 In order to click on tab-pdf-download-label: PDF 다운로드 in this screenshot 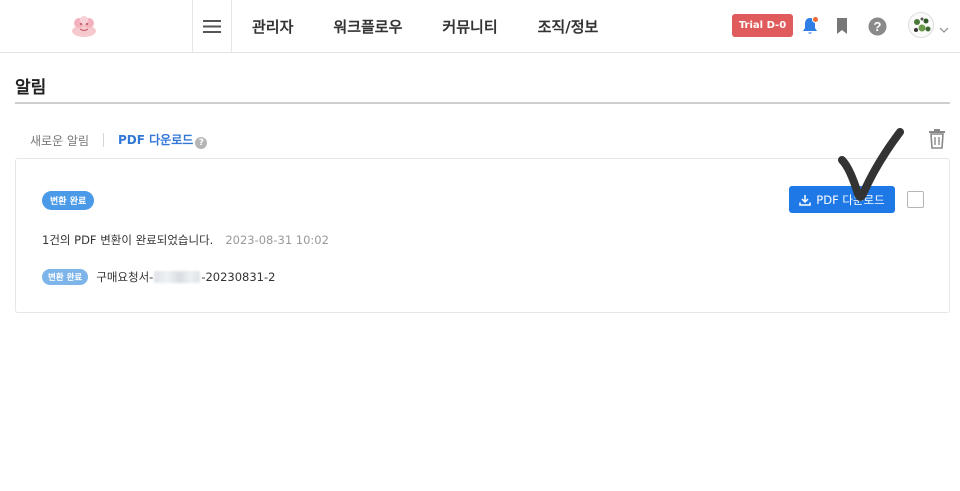, I will do `click(156, 140)`.